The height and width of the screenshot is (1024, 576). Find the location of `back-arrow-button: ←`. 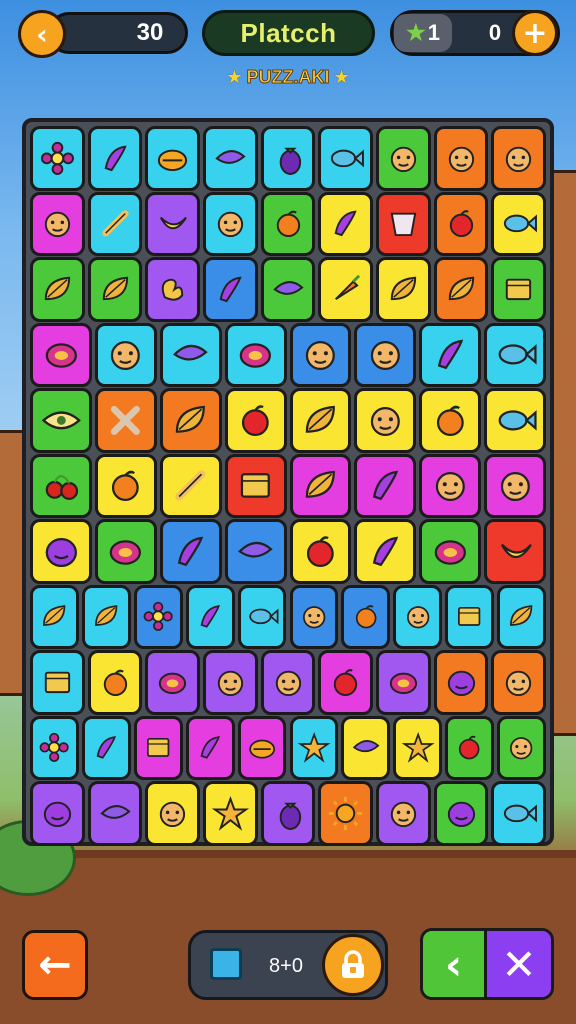

back-arrow-button: ← is located at coordinates (55, 965).